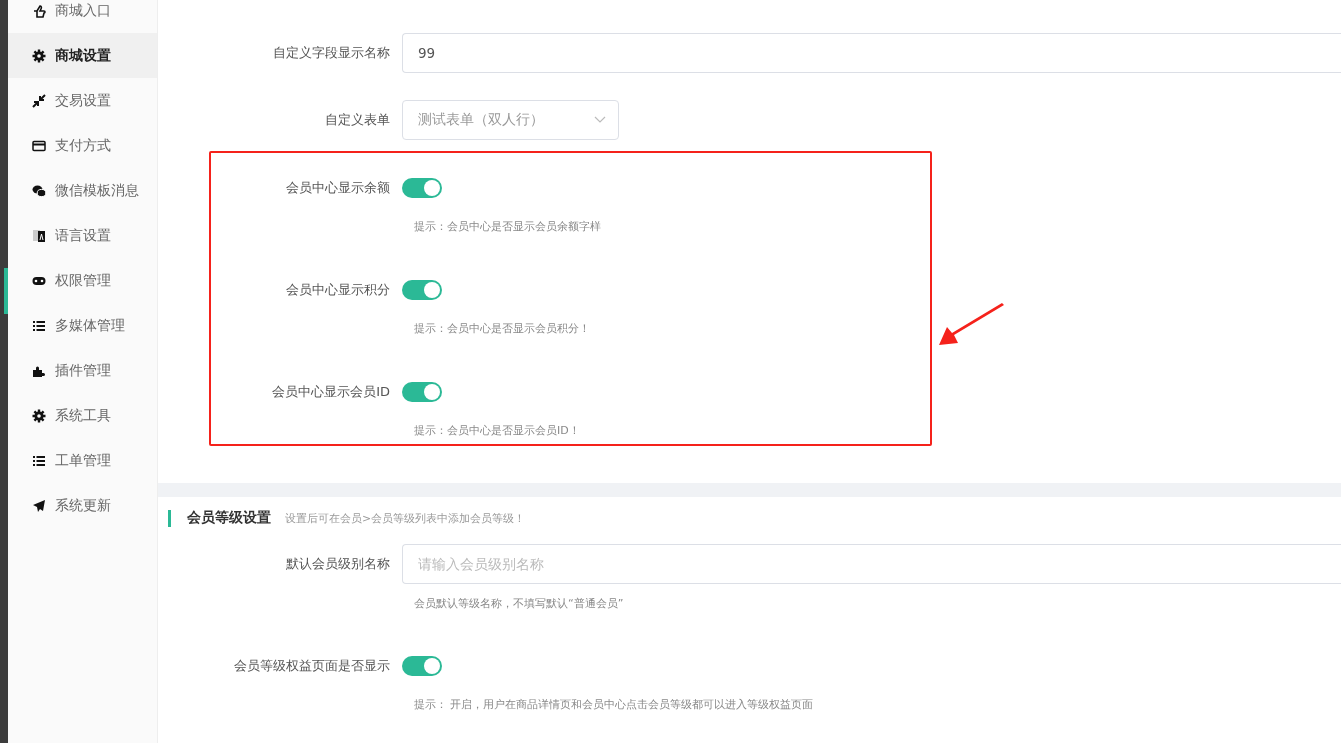 The height and width of the screenshot is (743, 1341). What do you see at coordinates (82, 415) in the screenshot?
I see `sidebar-item: 系统工具` at bounding box center [82, 415].